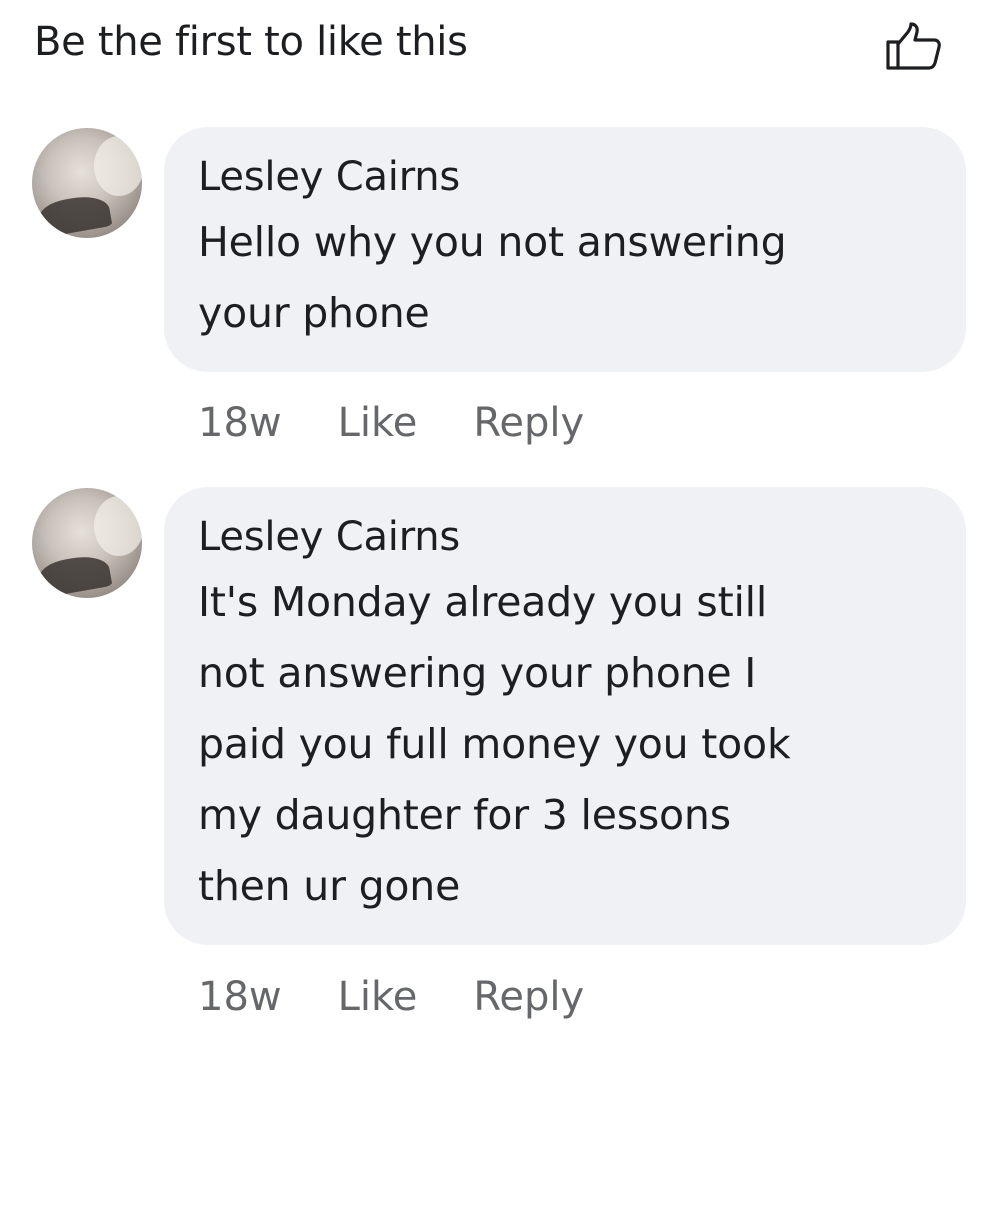 Image resolution: width=1000 pixels, height=1211 pixels. What do you see at coordinates (914, 47) in the screenshot?
I see `thumbs-up-icon` at bounding box center [914, 47].